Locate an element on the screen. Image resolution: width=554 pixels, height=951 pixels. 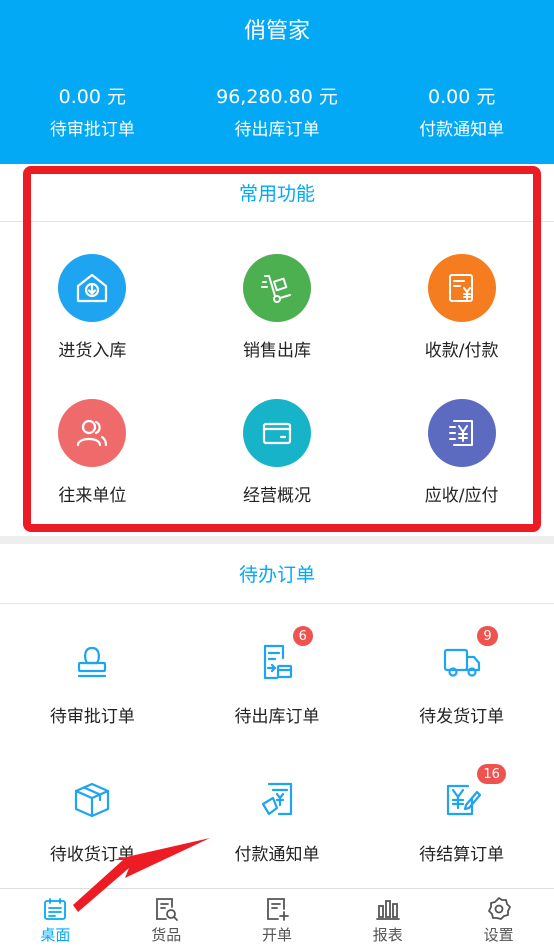
tab-label: 桌面 is located at coordinates (55, 934).